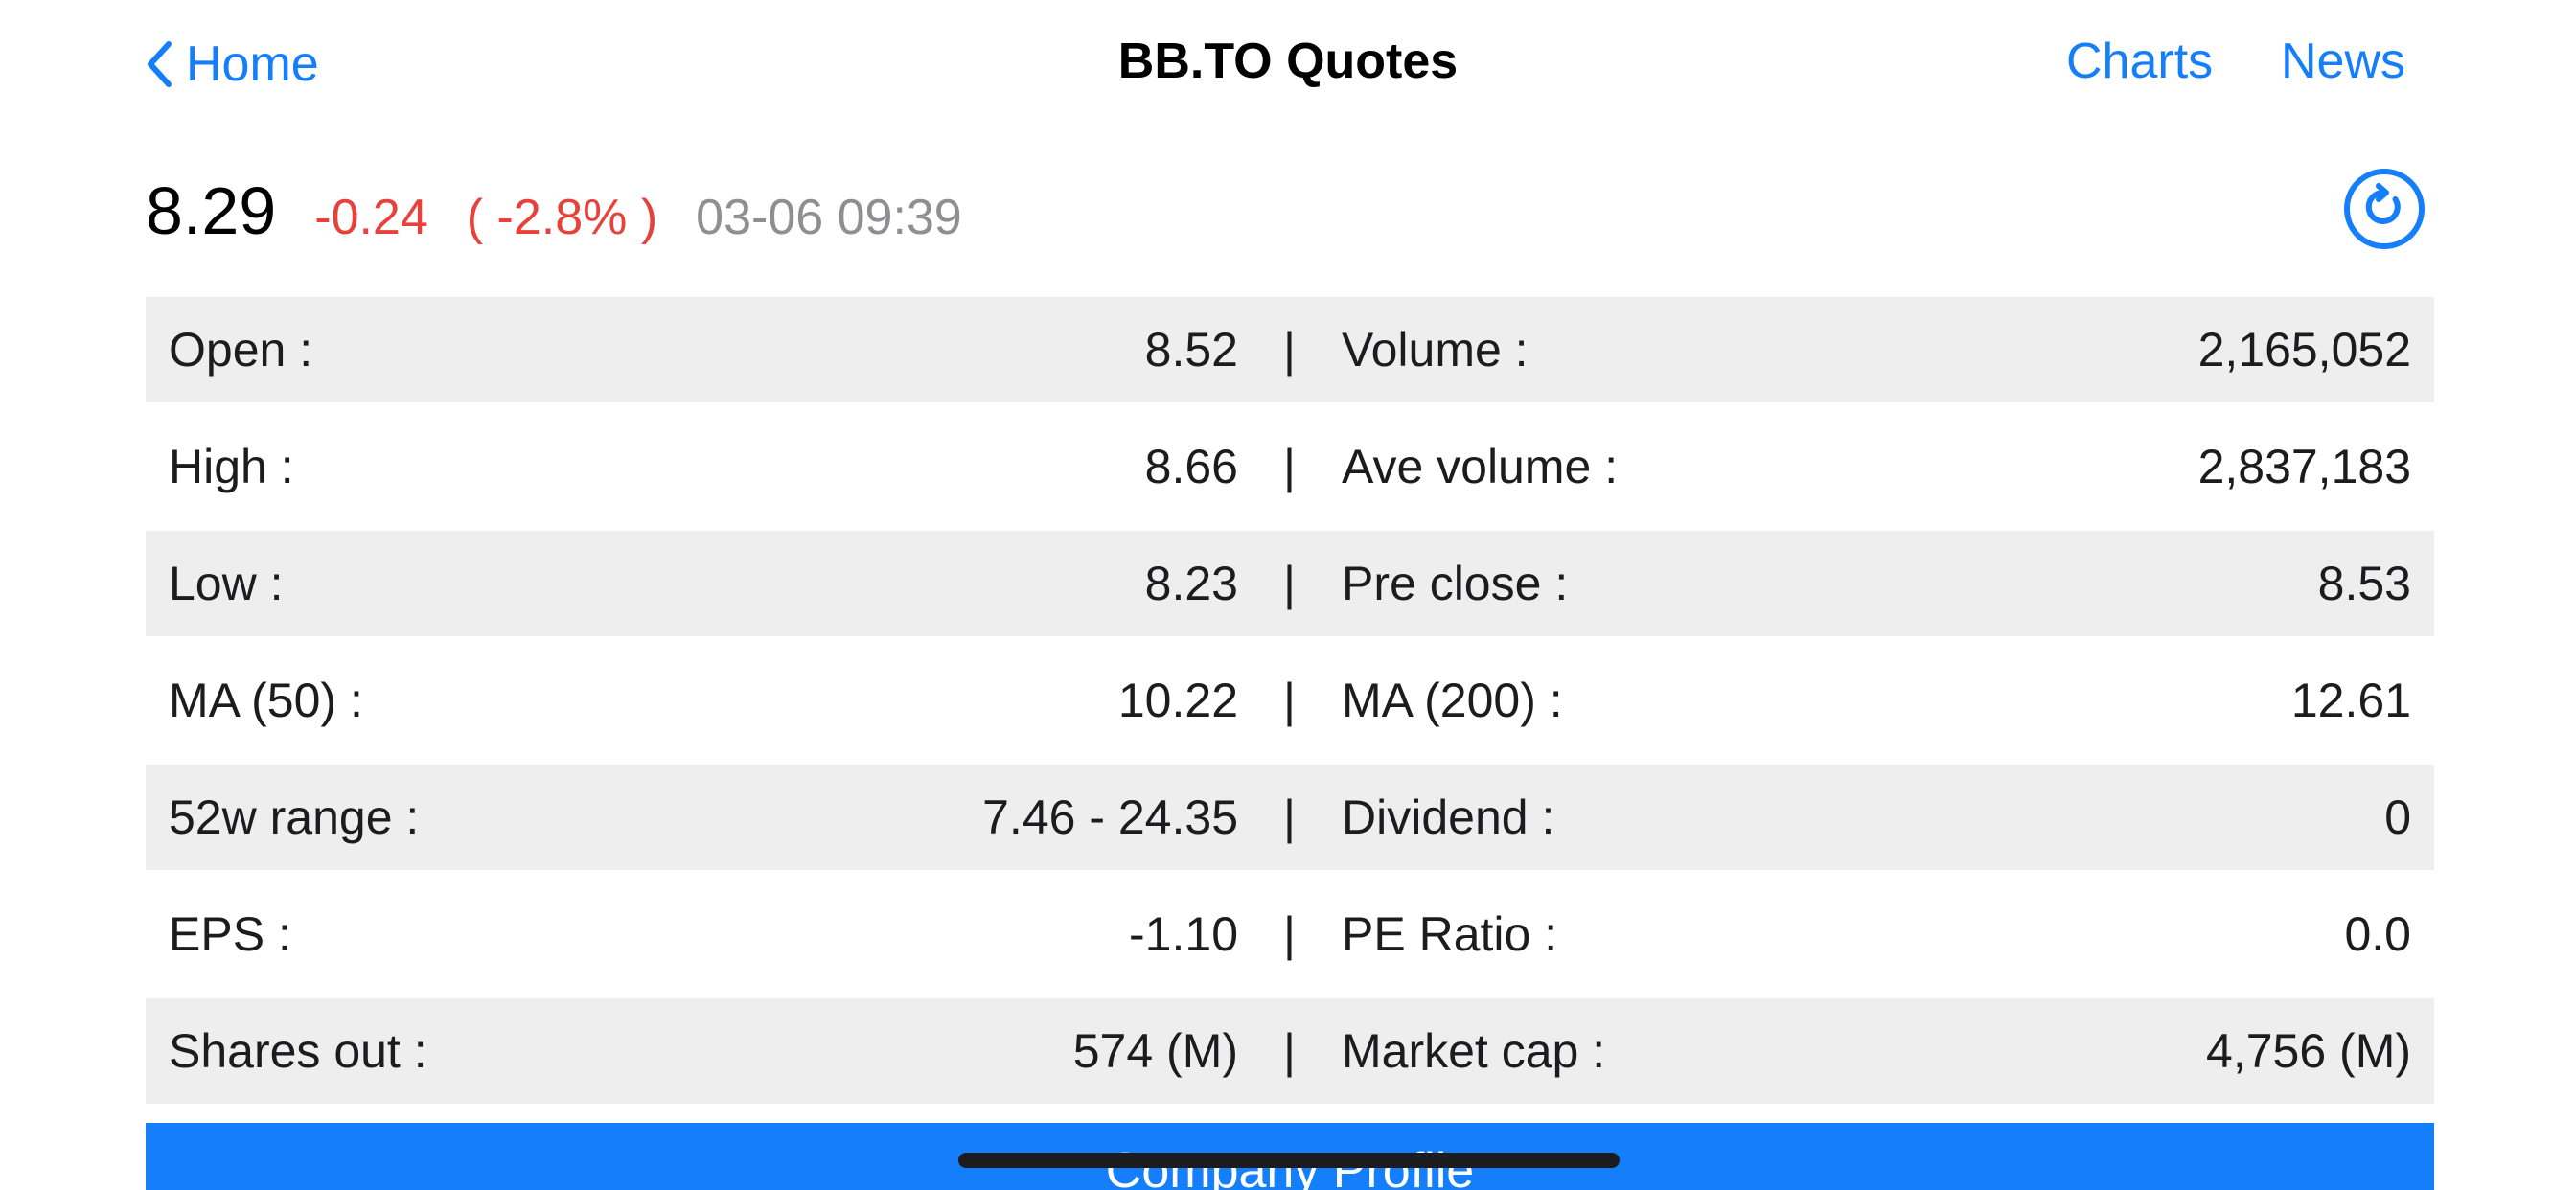 The height and width of the screenshot is (1190, 2576). I want to click on stat-value: 4,756 (M), so click(2308, 1051).